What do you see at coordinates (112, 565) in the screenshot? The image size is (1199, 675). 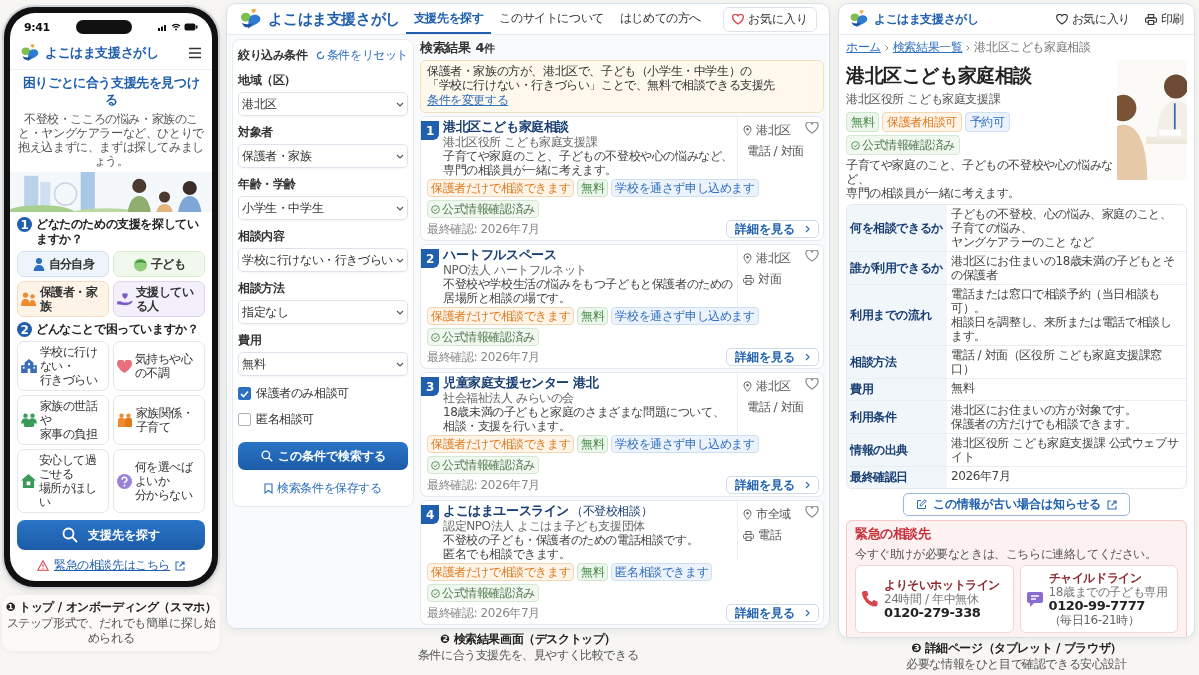 I see `emergency-link: 緊急の相談先はこちら` at bounding box center [112, 565].